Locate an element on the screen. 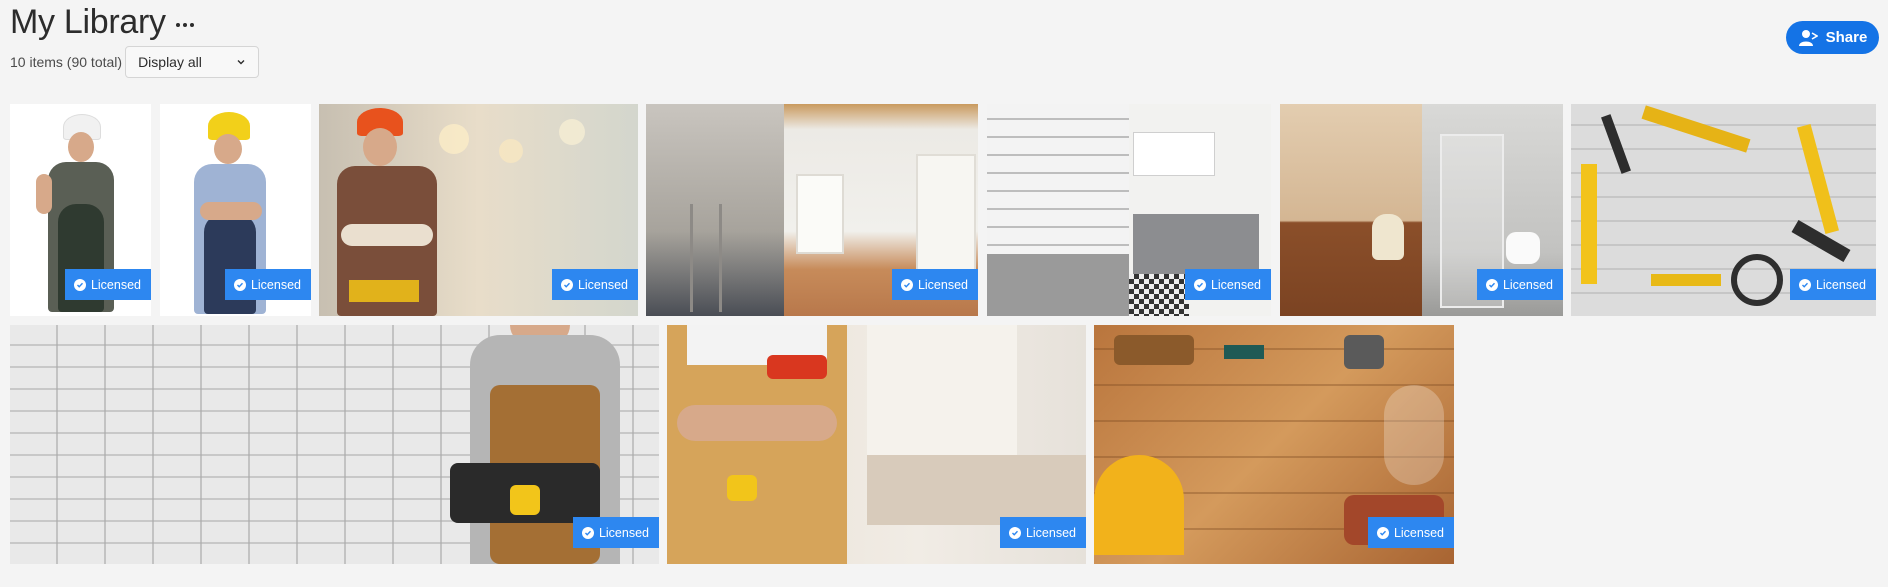 The image size is (1888, 587). more-options-icon is located at coordinates (184, 25).